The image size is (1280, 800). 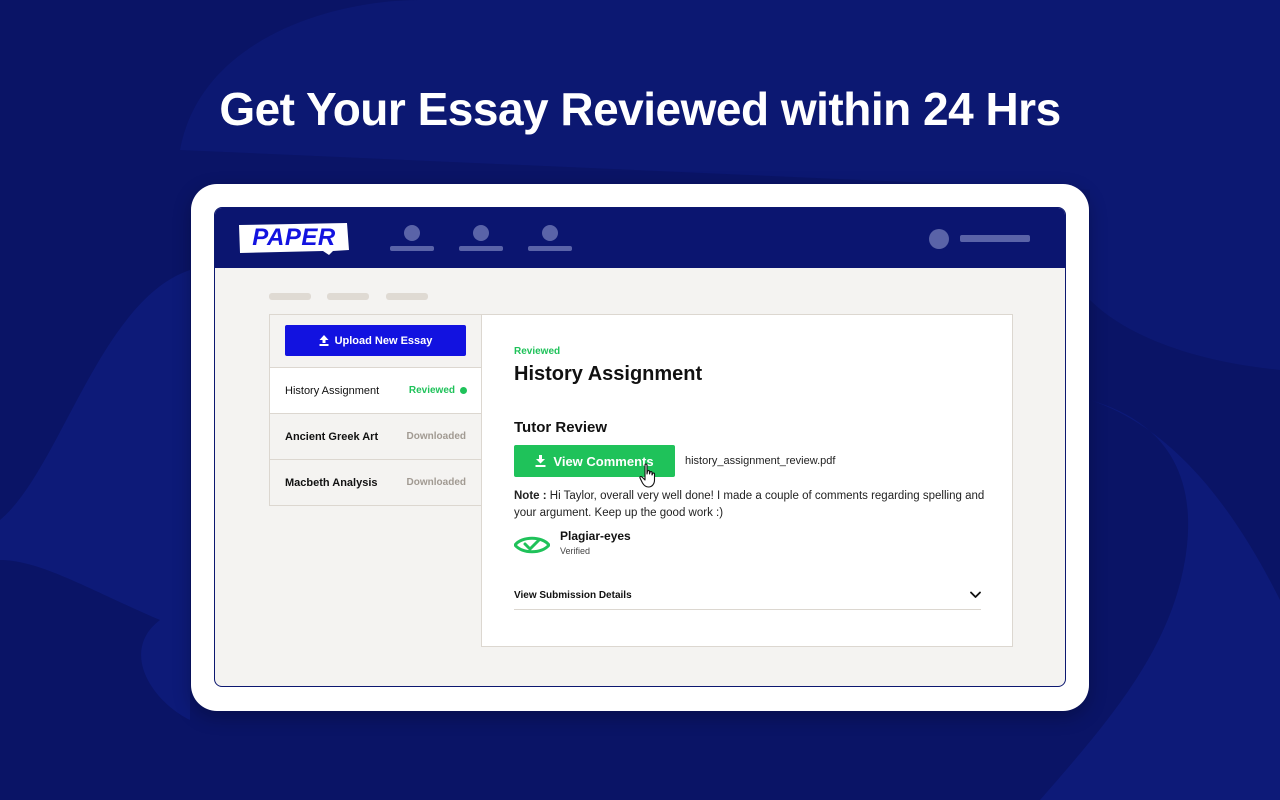 What do you see at coordinates (747, 598) in the screenshot?
I see `submission-details-toggle: View Submission Details` at bounding box center [747, 598].